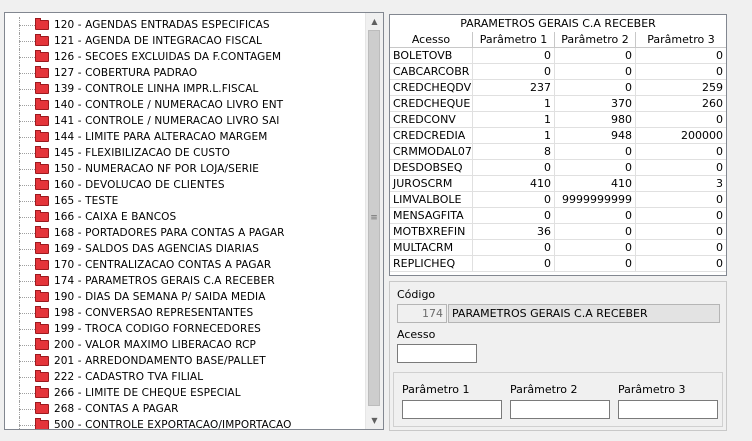  I want to click on cell-acesso: BOLETOVB, so click(431, 56).